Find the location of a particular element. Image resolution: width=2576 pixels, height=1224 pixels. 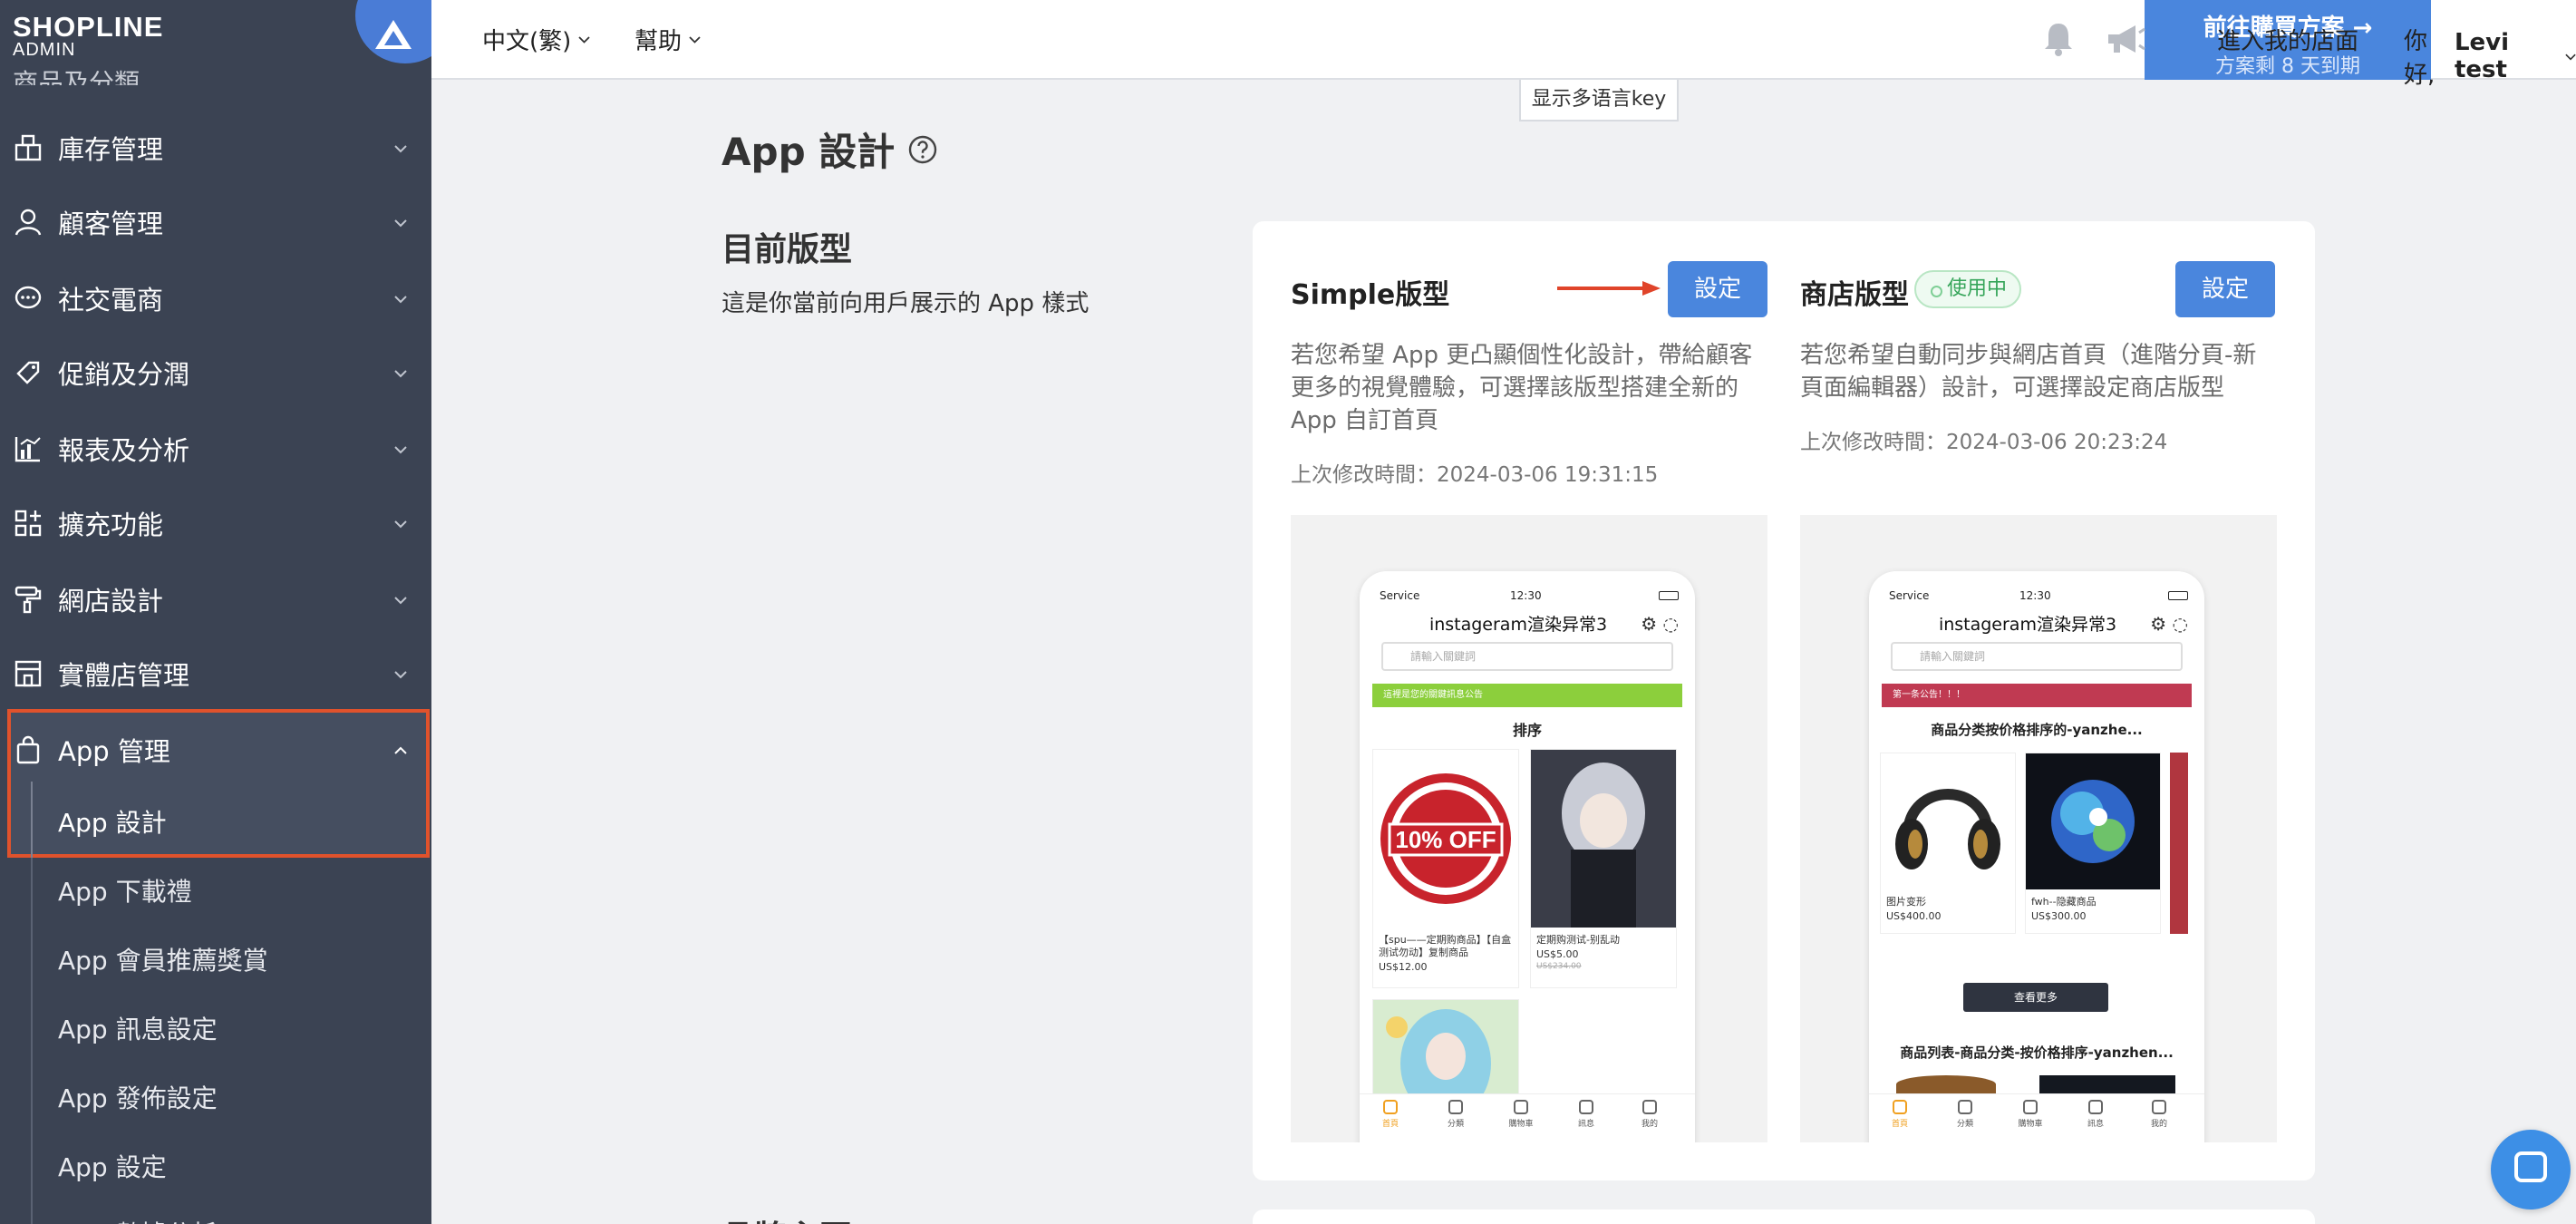

chart-icon is located at coordinates (28, 449).